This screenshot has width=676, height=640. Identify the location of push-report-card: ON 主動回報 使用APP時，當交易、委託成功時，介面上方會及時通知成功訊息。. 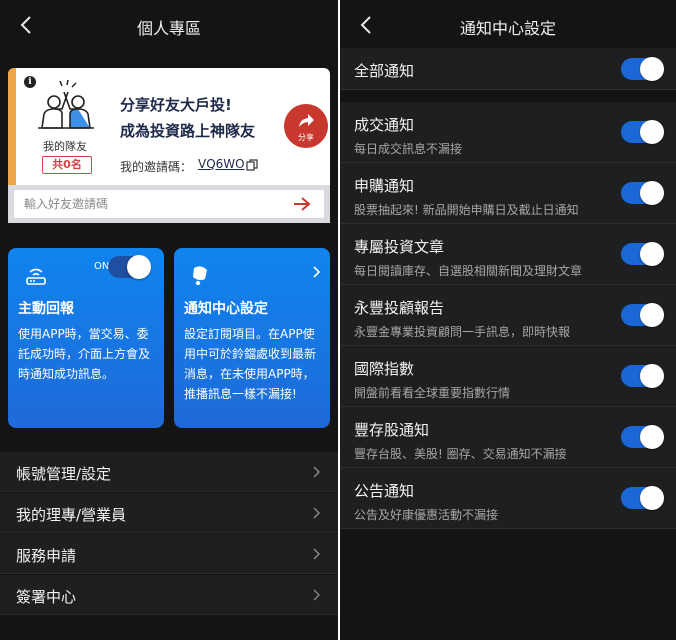
(86, 338).